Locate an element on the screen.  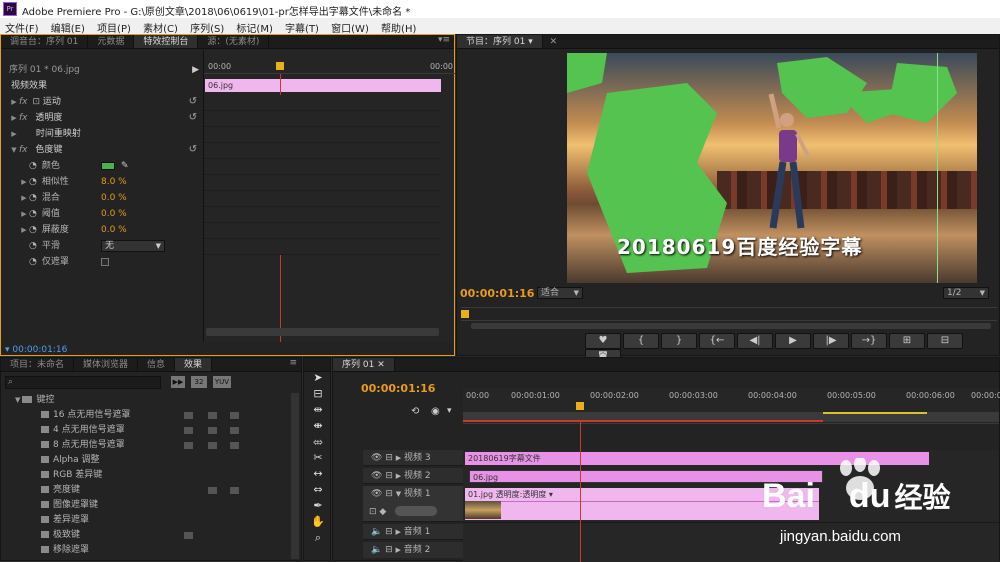
add-marker-icon: ♥ is located at coordinates (603, 341).